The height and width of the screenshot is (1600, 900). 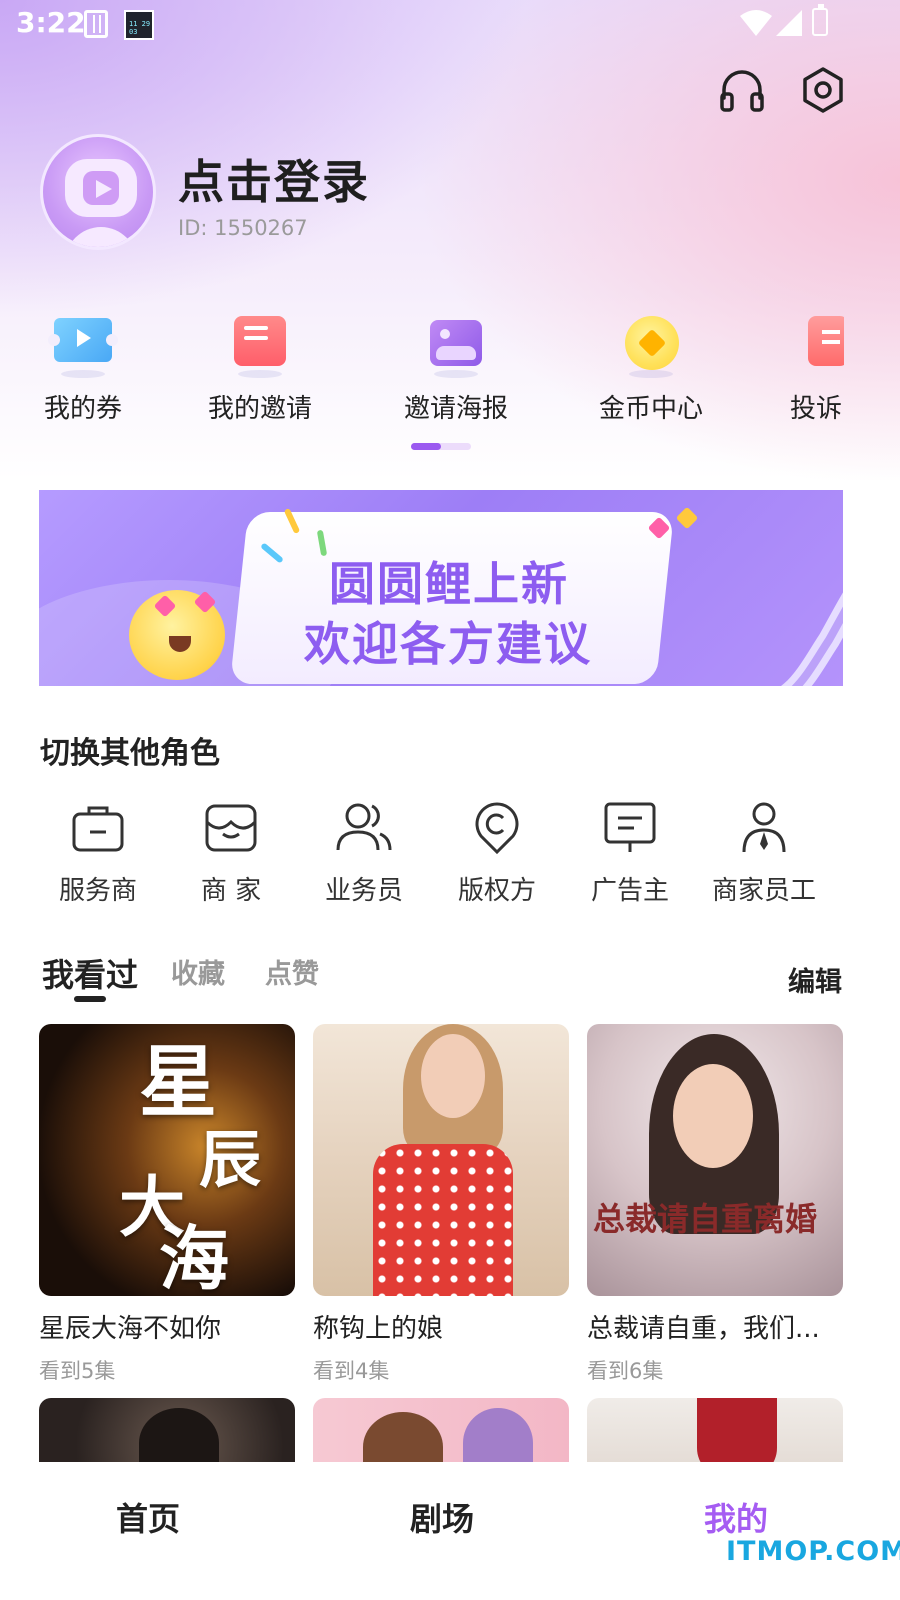 What do you see at coordinates (455, 409) in the screenshot?
I see `quick-menu-label: 邀请海报` at bounding box center [455, 409].